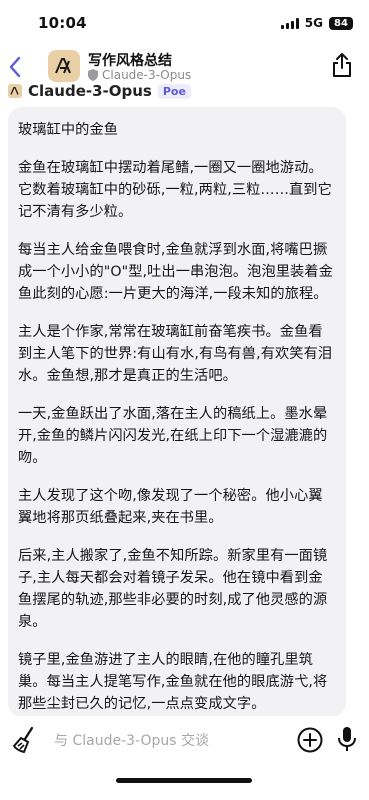 The image size is (369, 800). I want to click on bot-avatar-icon, so click(63, 66).